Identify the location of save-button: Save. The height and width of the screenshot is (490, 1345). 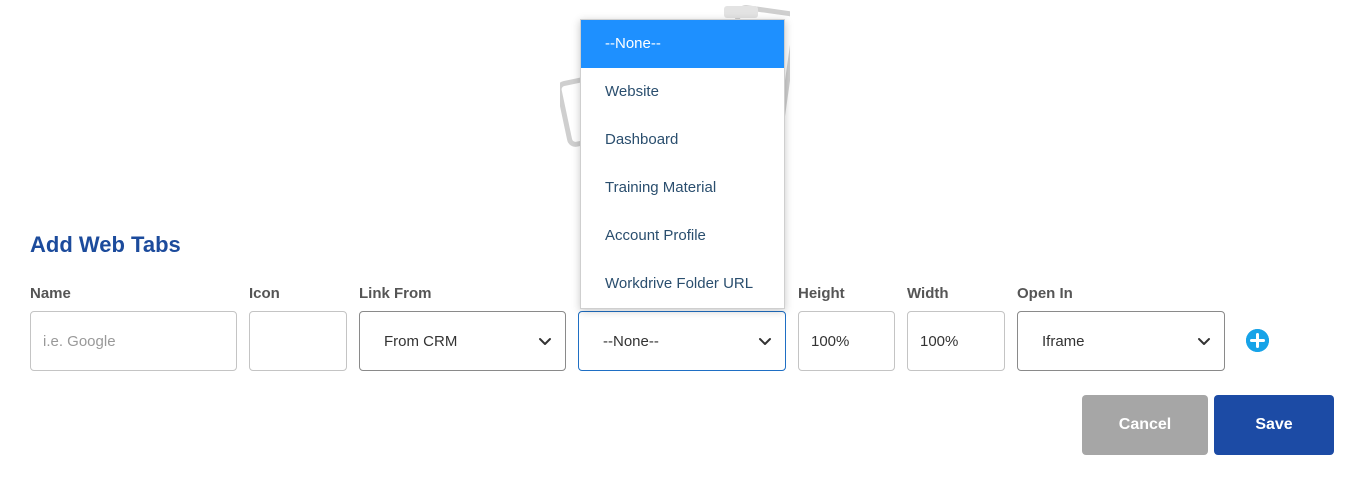
(1274, 425).